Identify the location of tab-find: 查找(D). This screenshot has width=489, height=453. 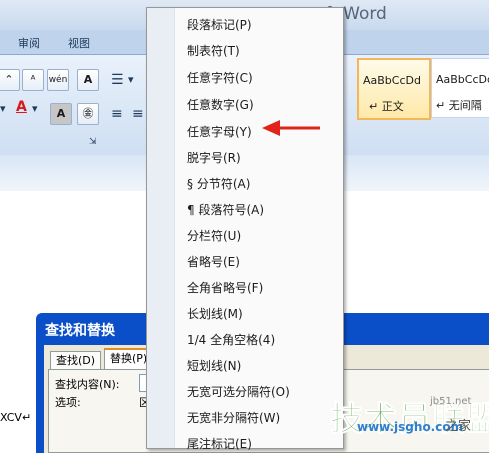
(76, 361).